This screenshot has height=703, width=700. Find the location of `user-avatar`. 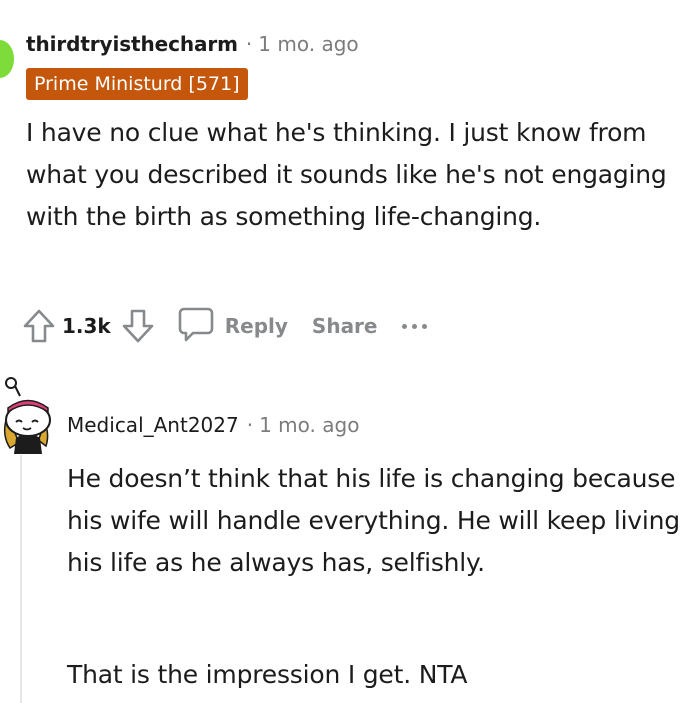

user-avatar is located at coordinates (7, 59).